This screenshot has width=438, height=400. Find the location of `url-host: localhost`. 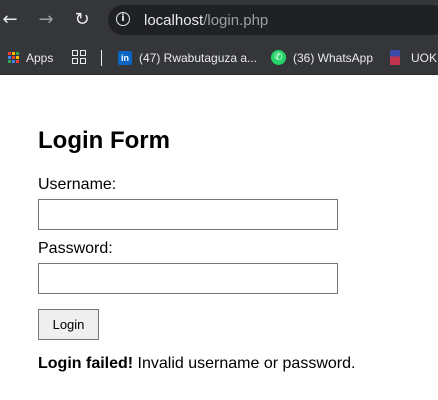

url-host: localhost is located at coordinates (174, 20).